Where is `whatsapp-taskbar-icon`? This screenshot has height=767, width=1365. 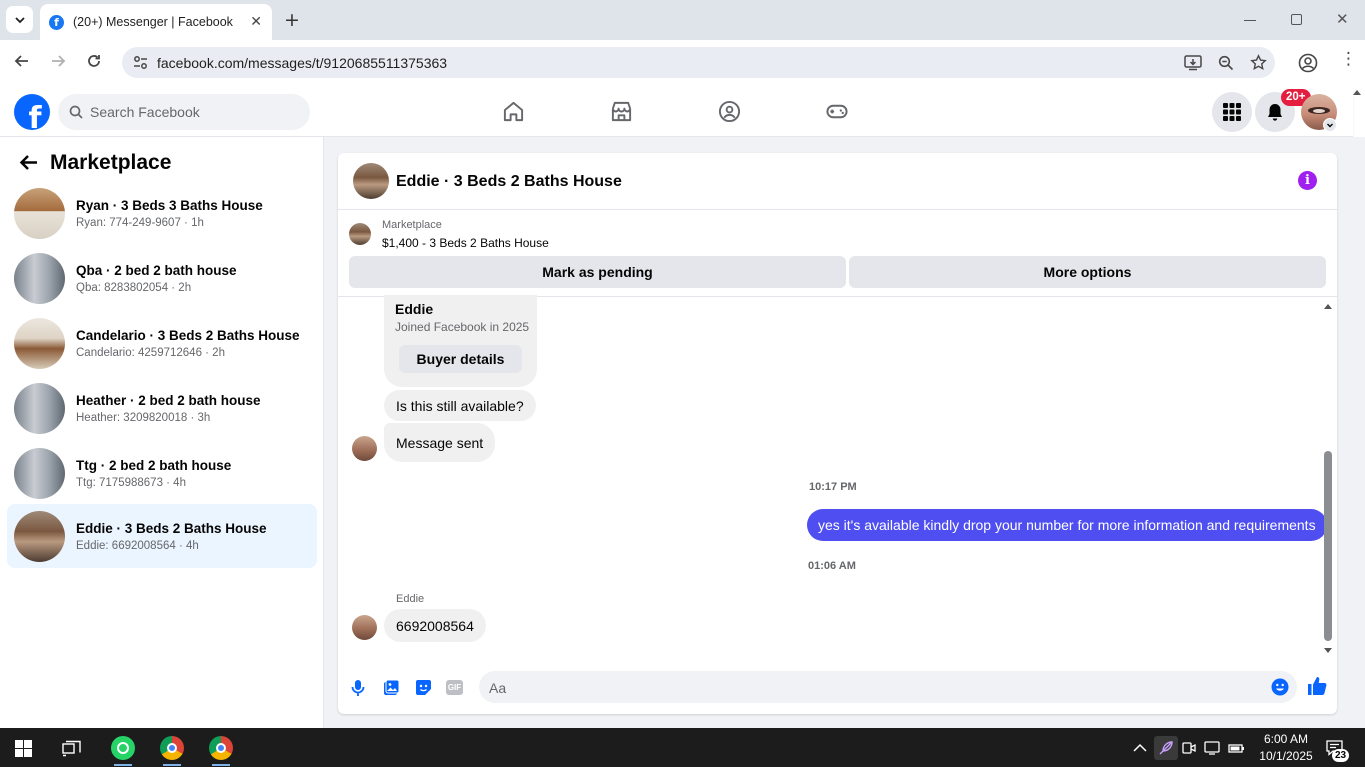 whatsapp-taskbar-icon is located at coordinates (123, 748).